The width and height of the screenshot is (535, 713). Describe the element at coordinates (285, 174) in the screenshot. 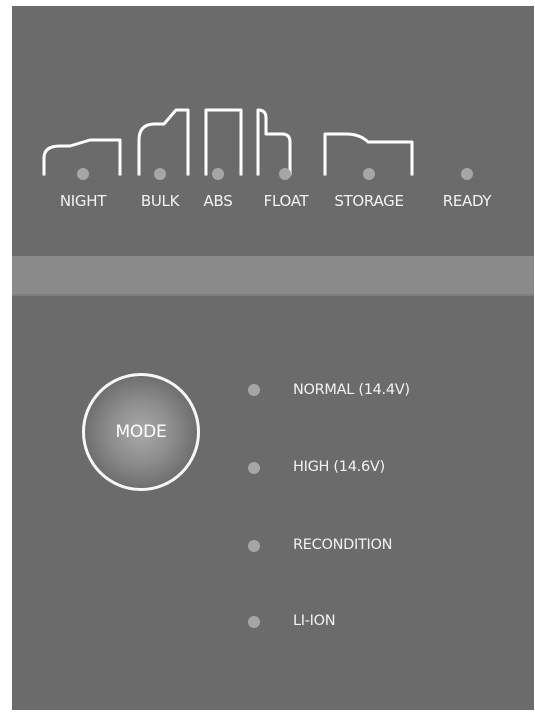

I see `float-led` at that location.